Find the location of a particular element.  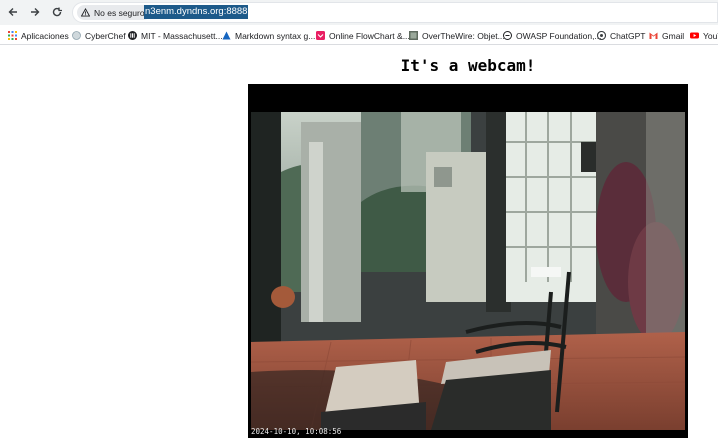

security-chip: No es seguro is located at coordinates (114, 12).